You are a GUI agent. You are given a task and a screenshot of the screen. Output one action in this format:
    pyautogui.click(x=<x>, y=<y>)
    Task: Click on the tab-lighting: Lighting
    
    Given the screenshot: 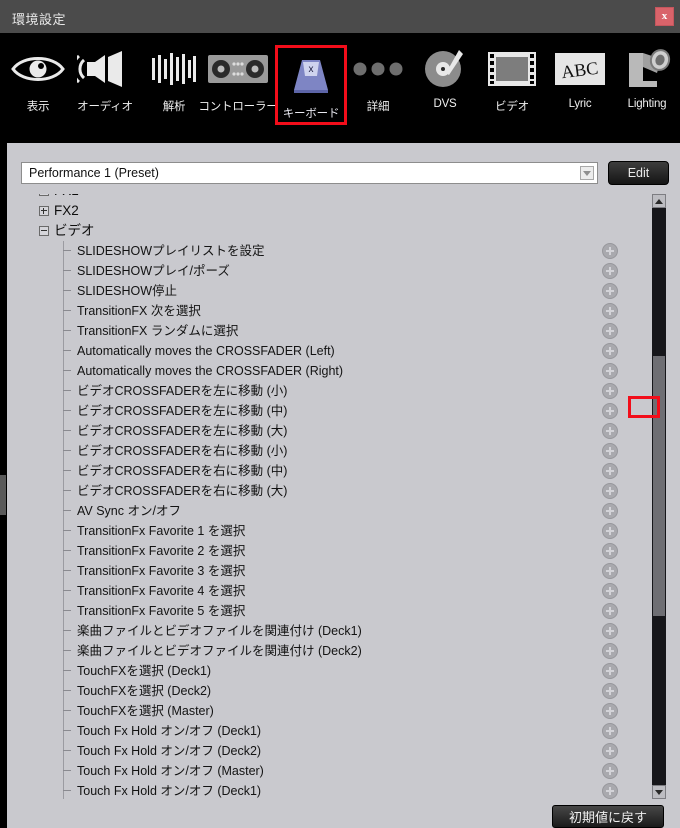 What is the action you would take?
    pyautogui.click(x=646, y=87)
    